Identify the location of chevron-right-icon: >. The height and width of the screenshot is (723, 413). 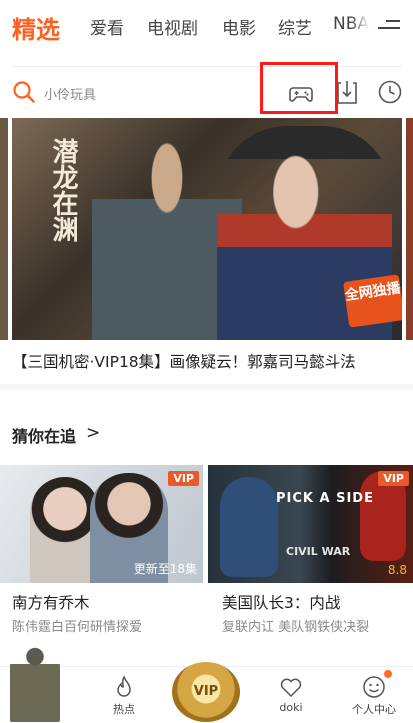
(93, 433).